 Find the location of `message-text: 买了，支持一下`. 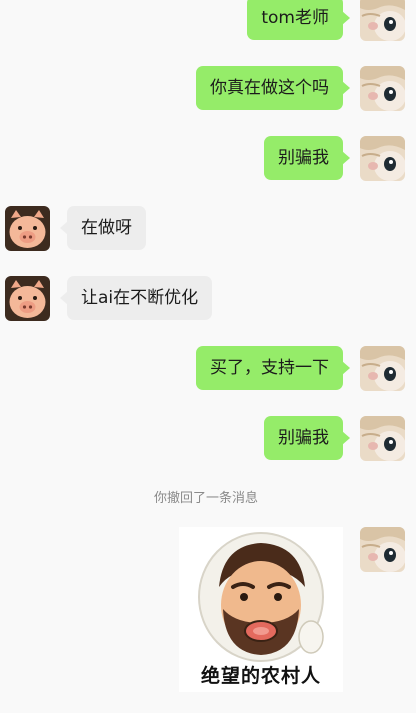

message-text: 买了，支持一下 is located at coordinates (269, 368).